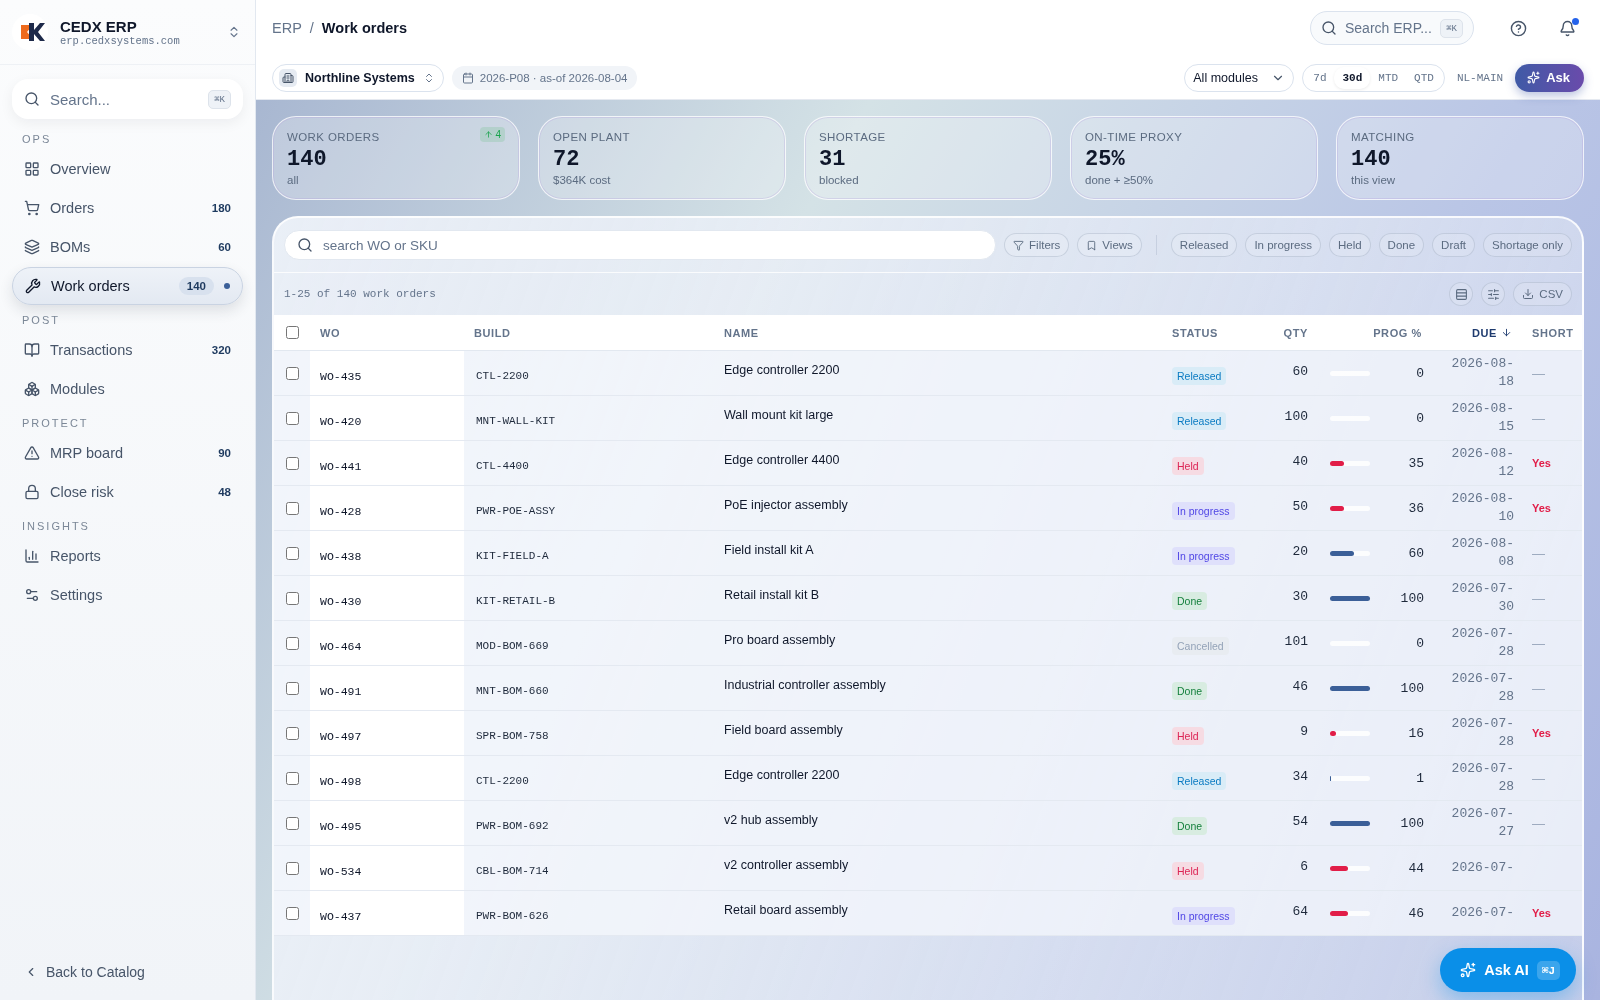 This screenshot has width=1600, height=1000. What do you see at coordinates (127, 595) in the screenshot?
I see `nav-item: Settings` at bounding box center [127, 595].